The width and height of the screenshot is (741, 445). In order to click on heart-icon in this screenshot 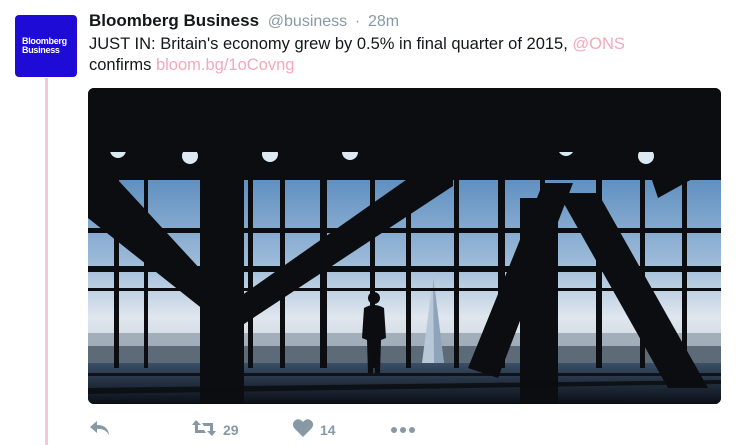, I will do `click(303, 430)`.